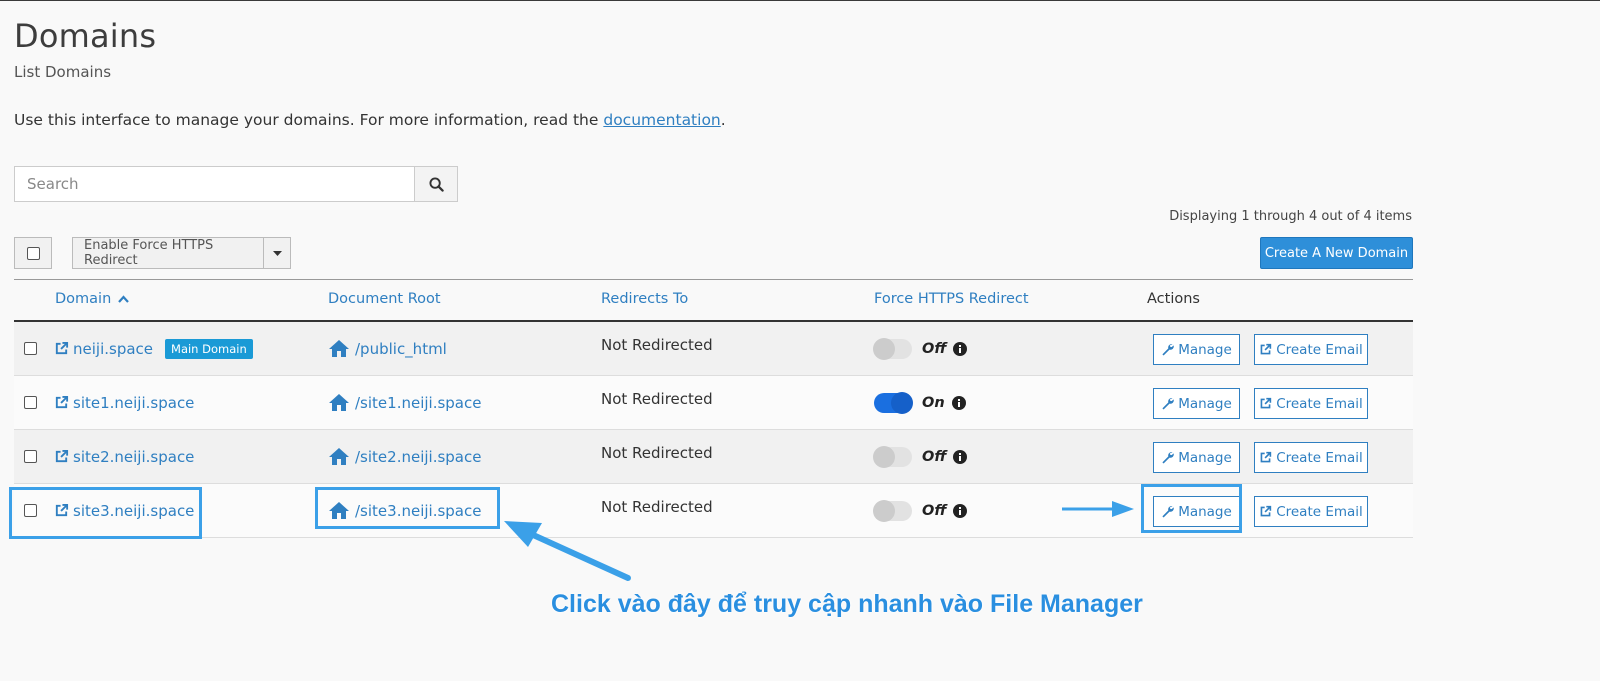 Image resolution: width=1600 pixels, height=681 pixels. What do you see at coordinates (567, 551) in the screenshot?
I see `arrow-to-docroot-icon` at bounding box center [567, 551].